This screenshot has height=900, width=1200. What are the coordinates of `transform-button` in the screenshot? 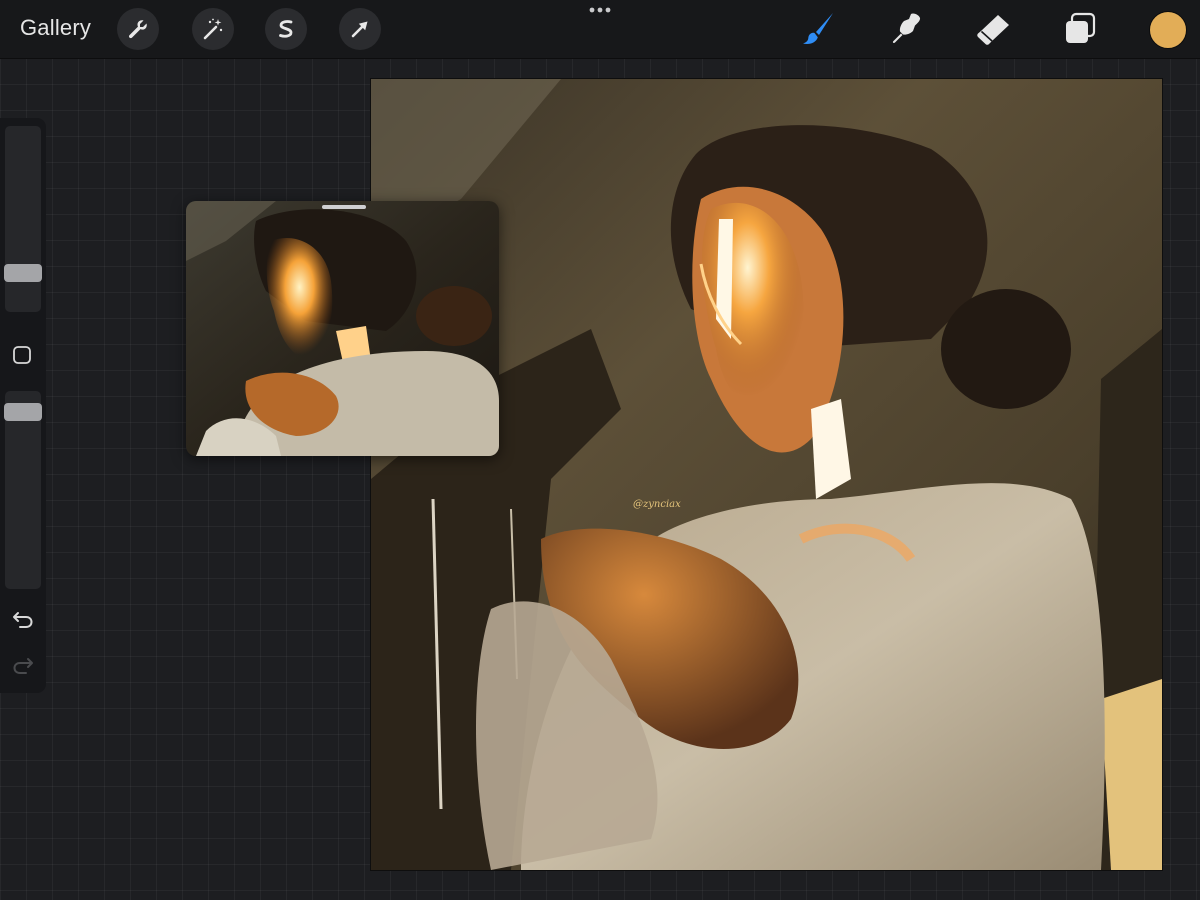 It's located at (360, 29).